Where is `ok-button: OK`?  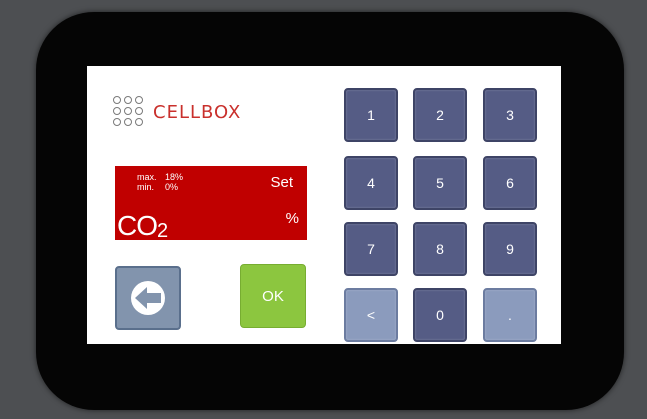
ok-button: OK is located at coordinates (273, 296).